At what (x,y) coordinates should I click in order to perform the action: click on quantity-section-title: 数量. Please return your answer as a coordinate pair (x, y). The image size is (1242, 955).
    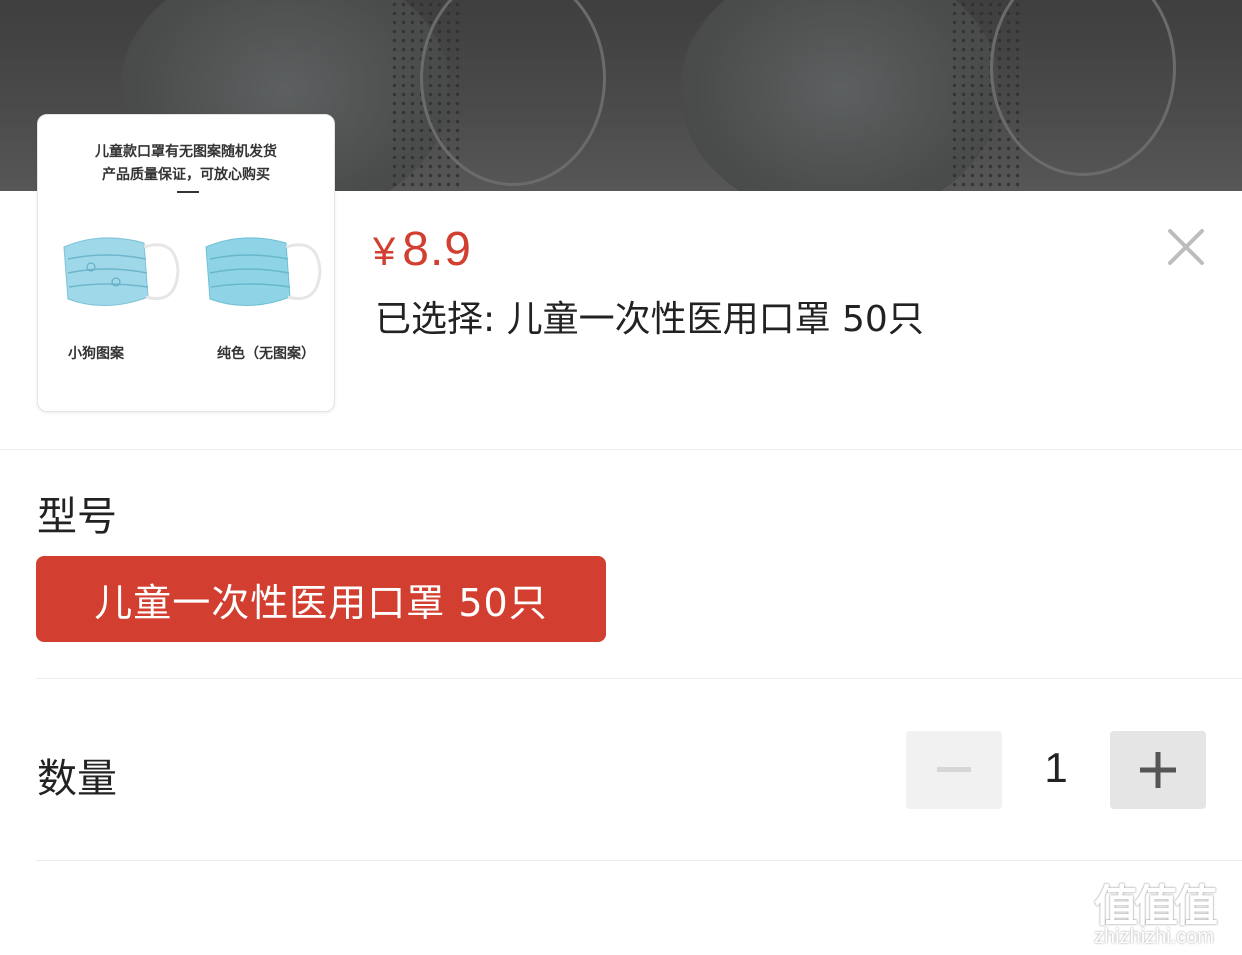
    Looking at the image, I should click on (77, 779).